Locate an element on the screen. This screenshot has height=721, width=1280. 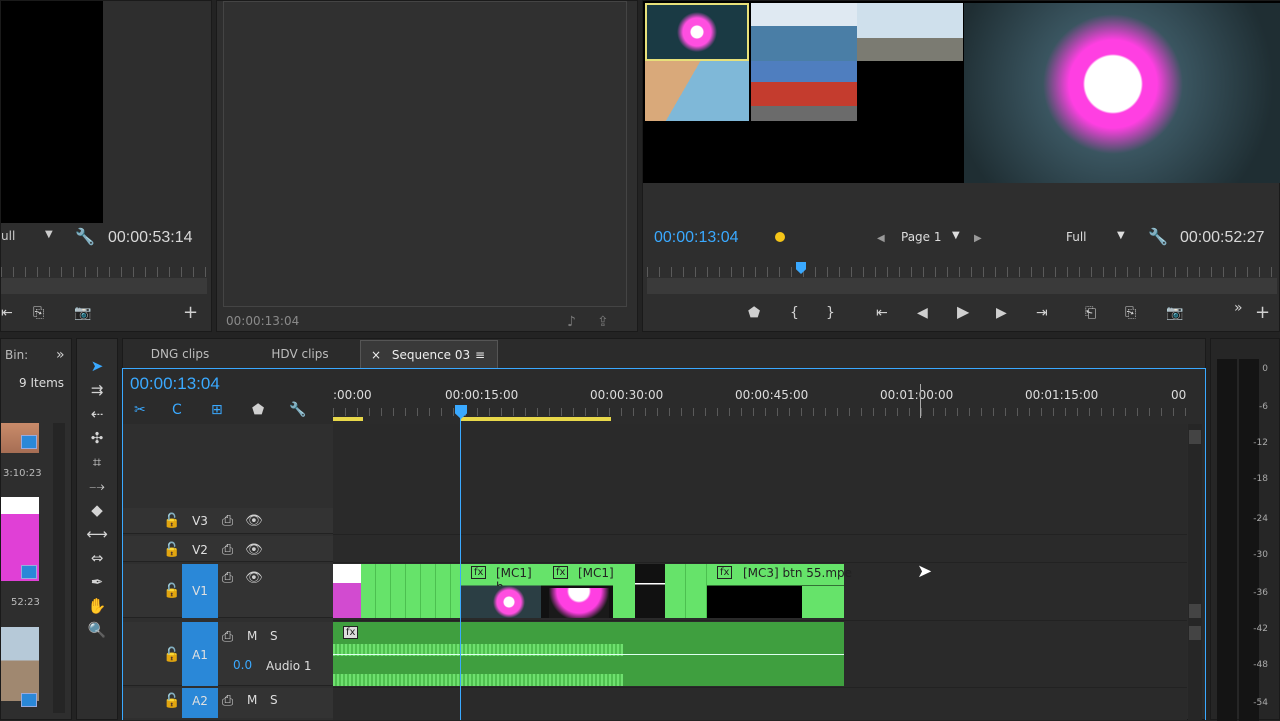
snap-icon: ✂ is located at coordinates (140, 410).